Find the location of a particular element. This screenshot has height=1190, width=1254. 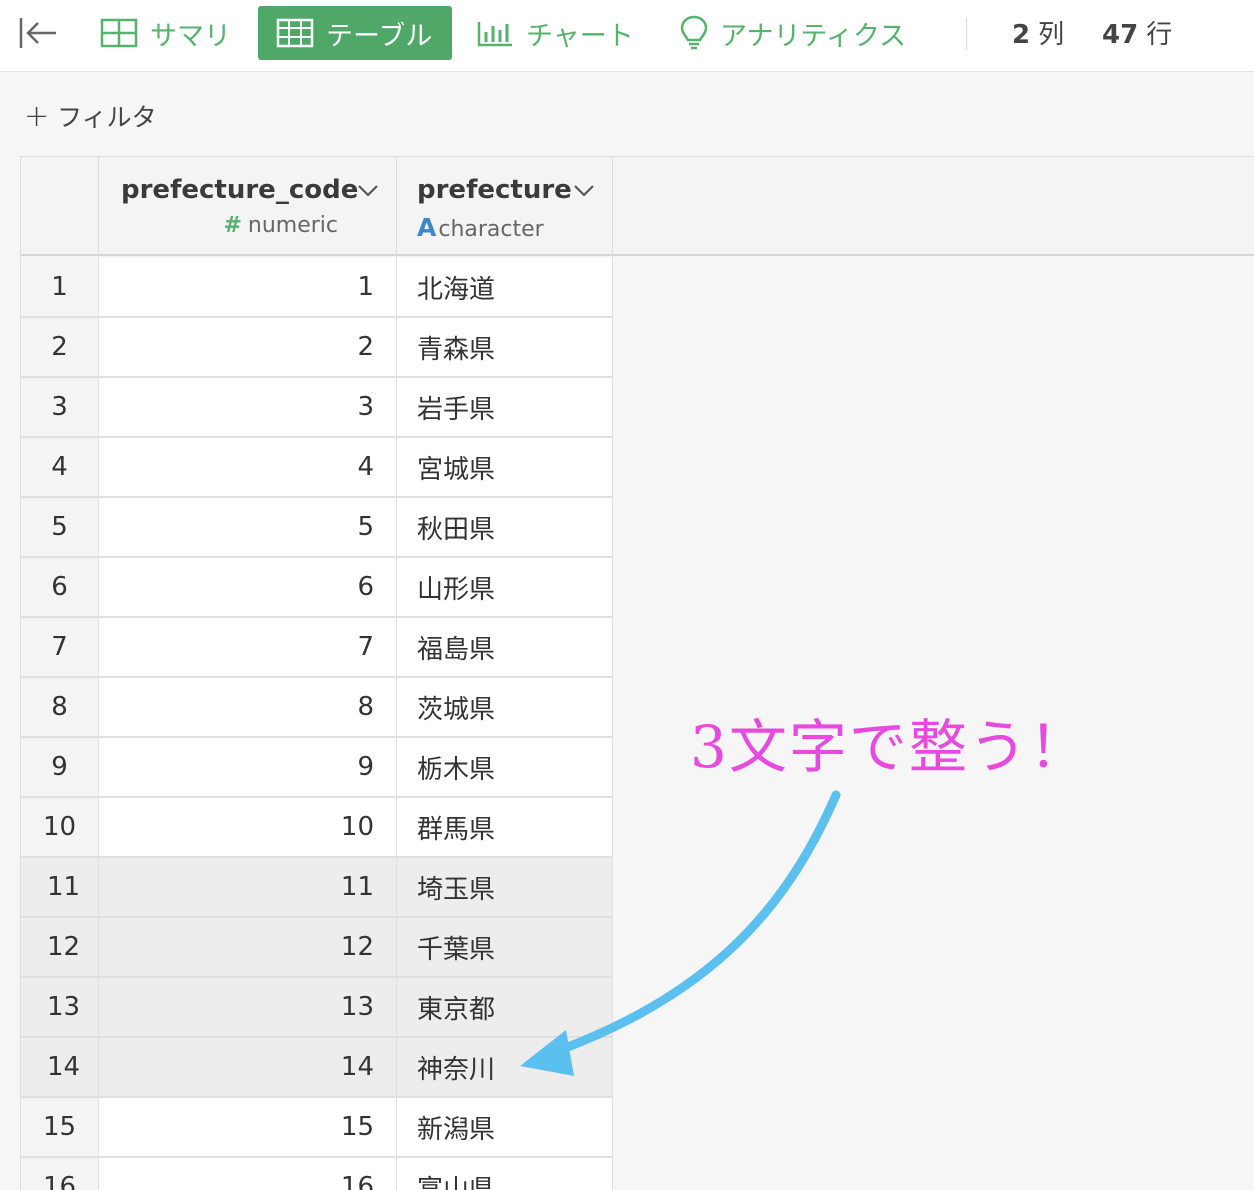

table-row: 9 9 栃木県 is located at coordinates (316, 768).